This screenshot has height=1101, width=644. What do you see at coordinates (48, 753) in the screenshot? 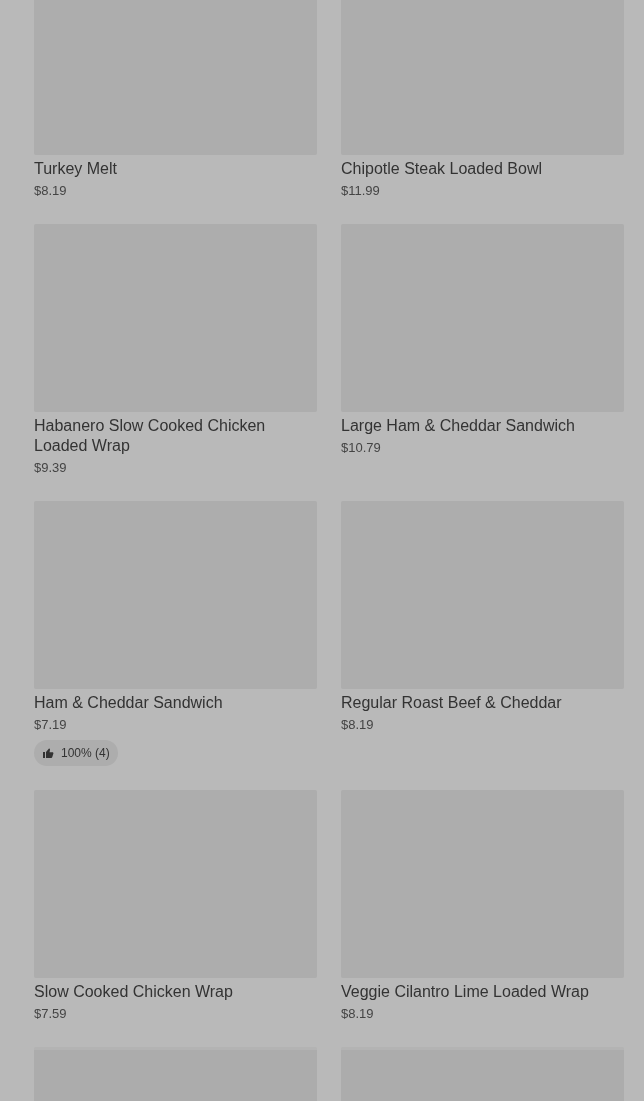
I see `thumbs-up-icon` at bounding box center [48, 753].